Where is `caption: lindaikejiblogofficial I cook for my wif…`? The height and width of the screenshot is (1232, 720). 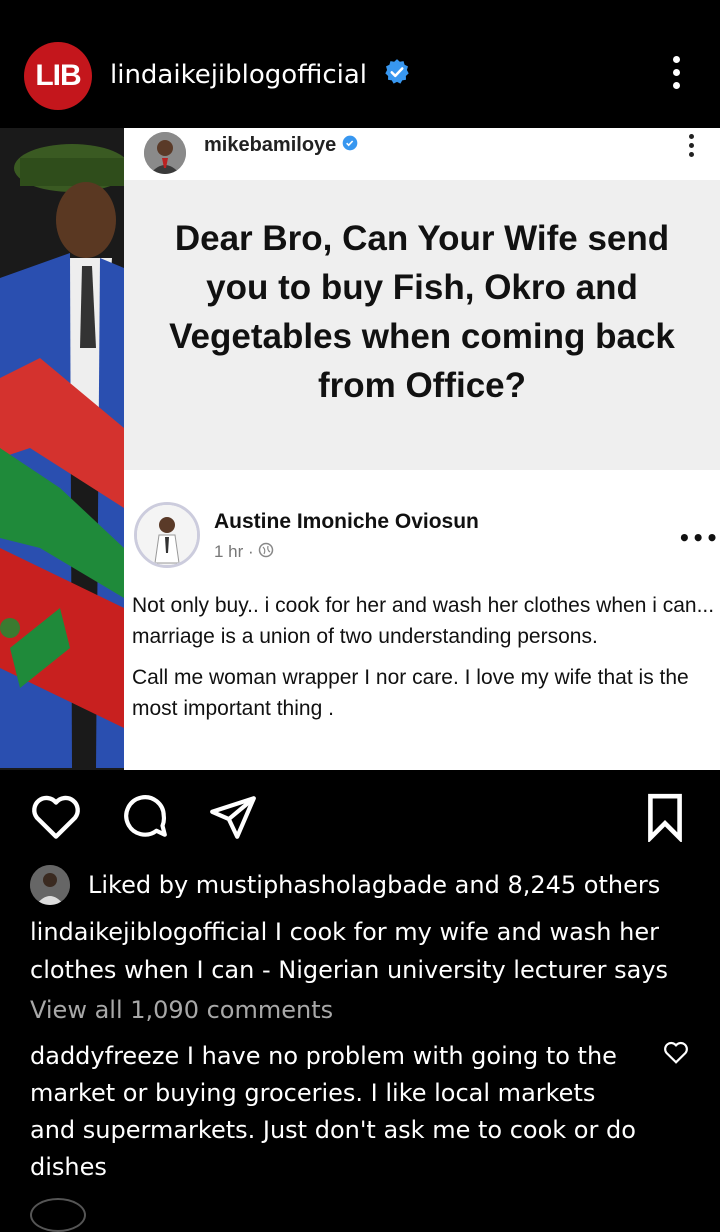 caption: lindaikejiblogofficial I cook for my wif… is located at coordinates (365, 951).